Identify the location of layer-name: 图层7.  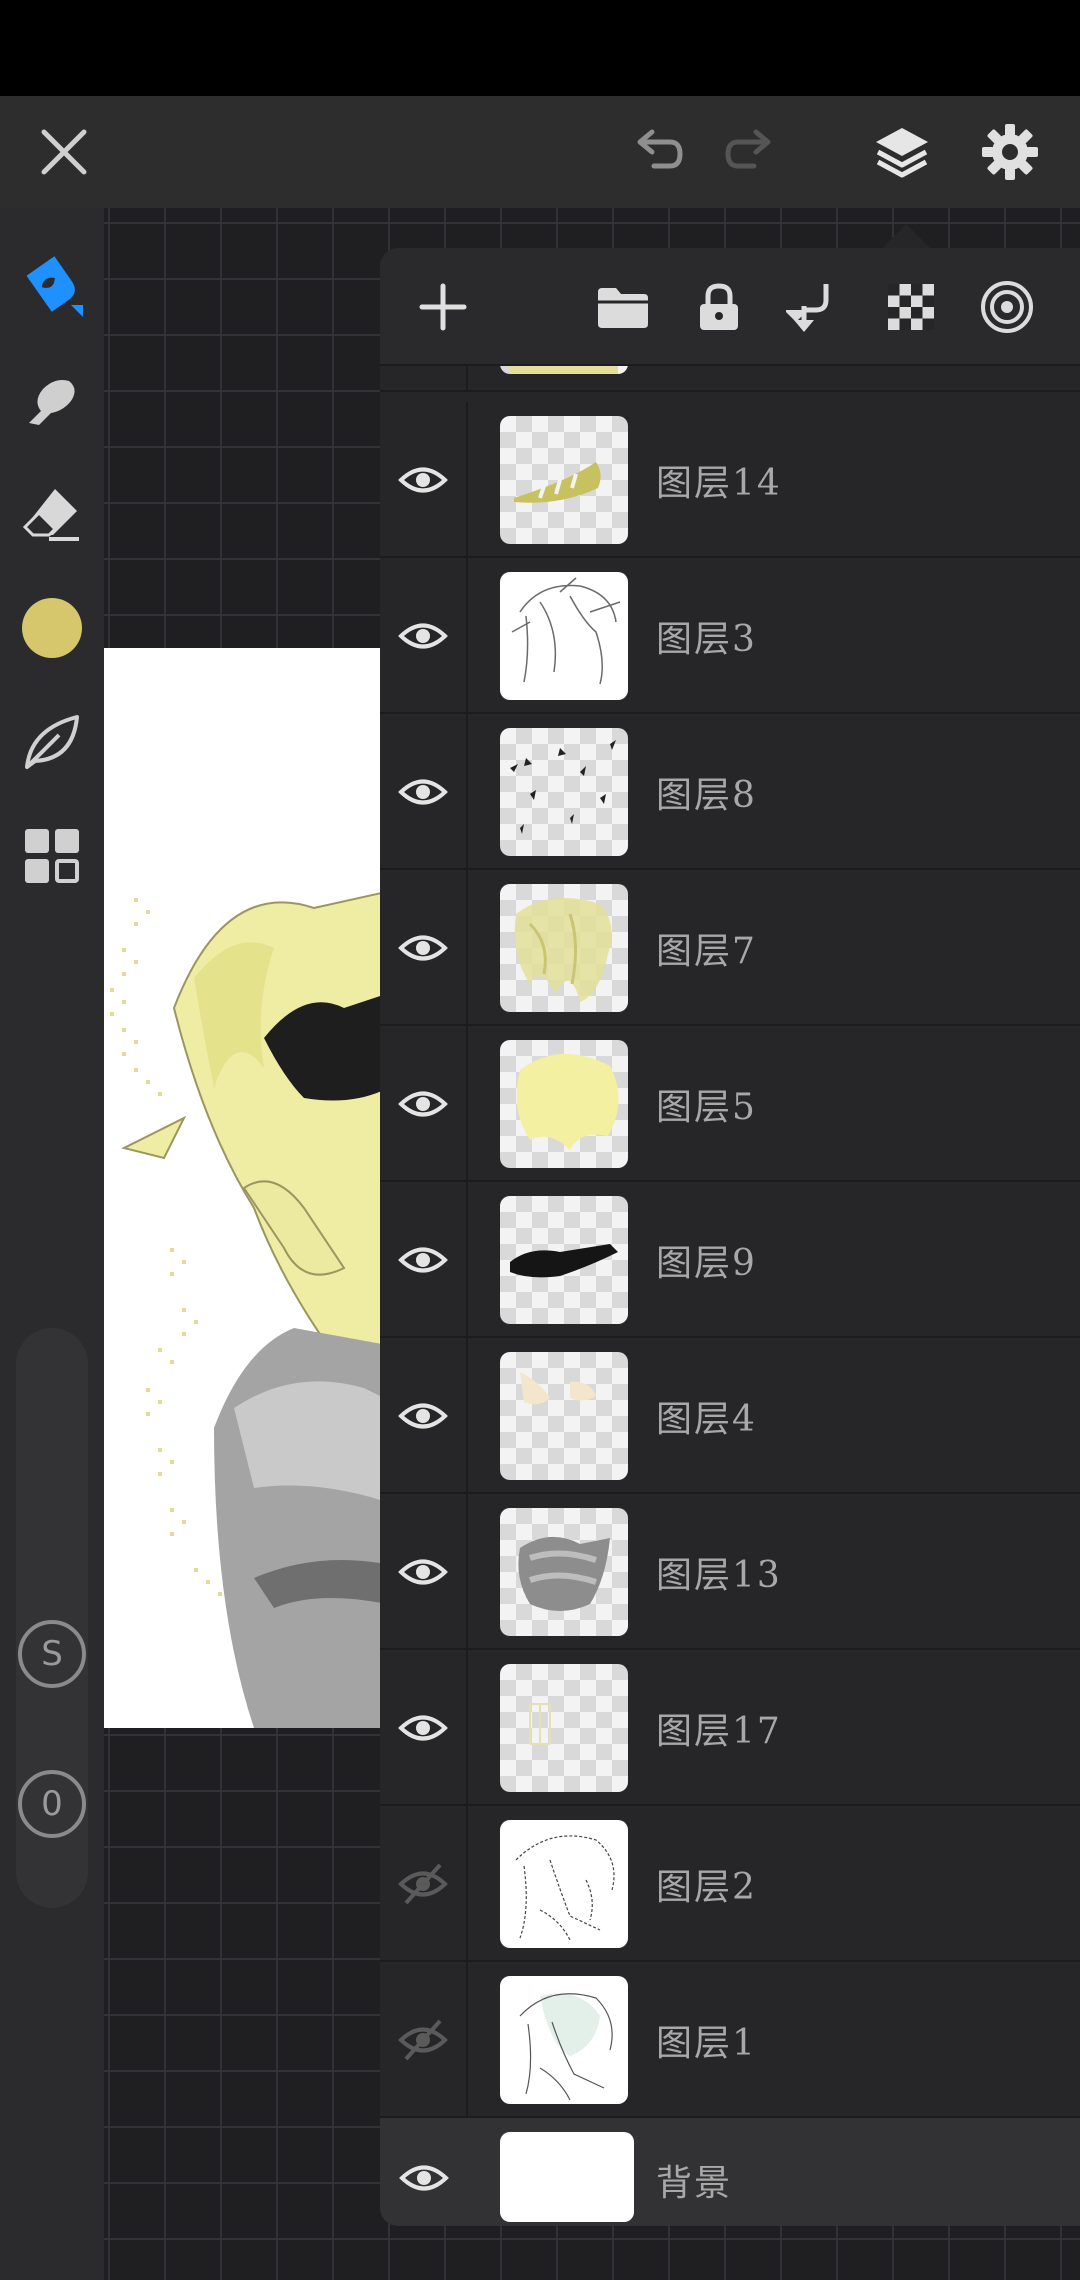
(706, 951).